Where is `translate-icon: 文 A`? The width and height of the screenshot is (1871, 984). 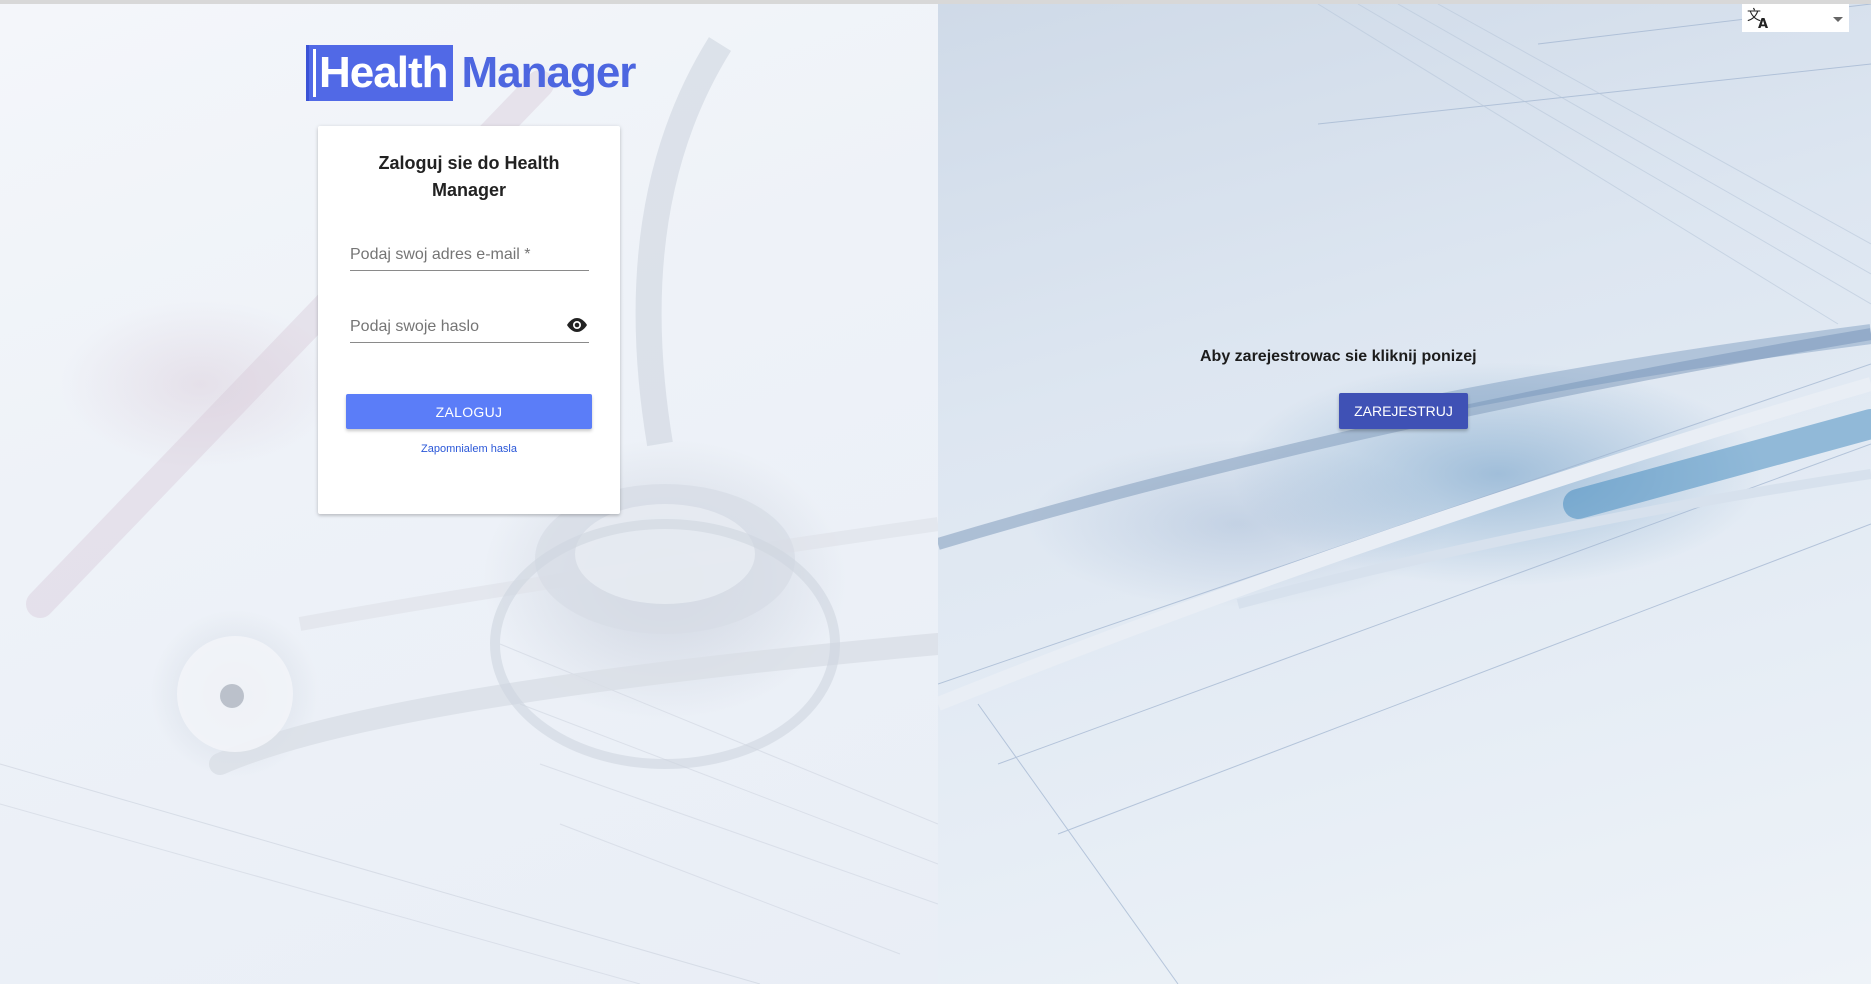 translate-icon: 文 A is located at coordinates (1759, 20).